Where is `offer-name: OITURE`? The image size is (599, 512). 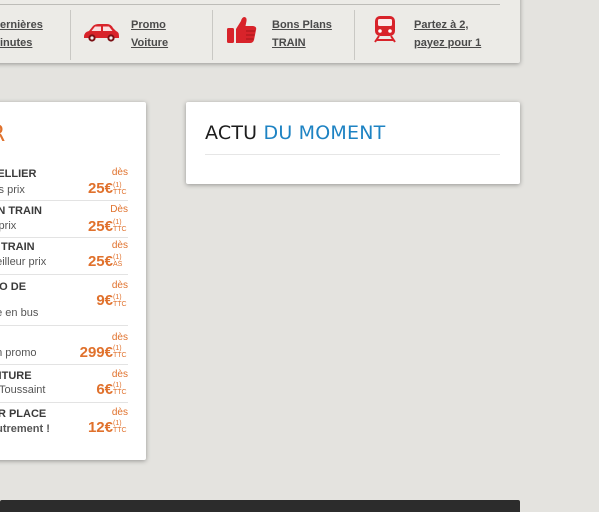 offer-name: OITURE is located at coordinates (16, 376).